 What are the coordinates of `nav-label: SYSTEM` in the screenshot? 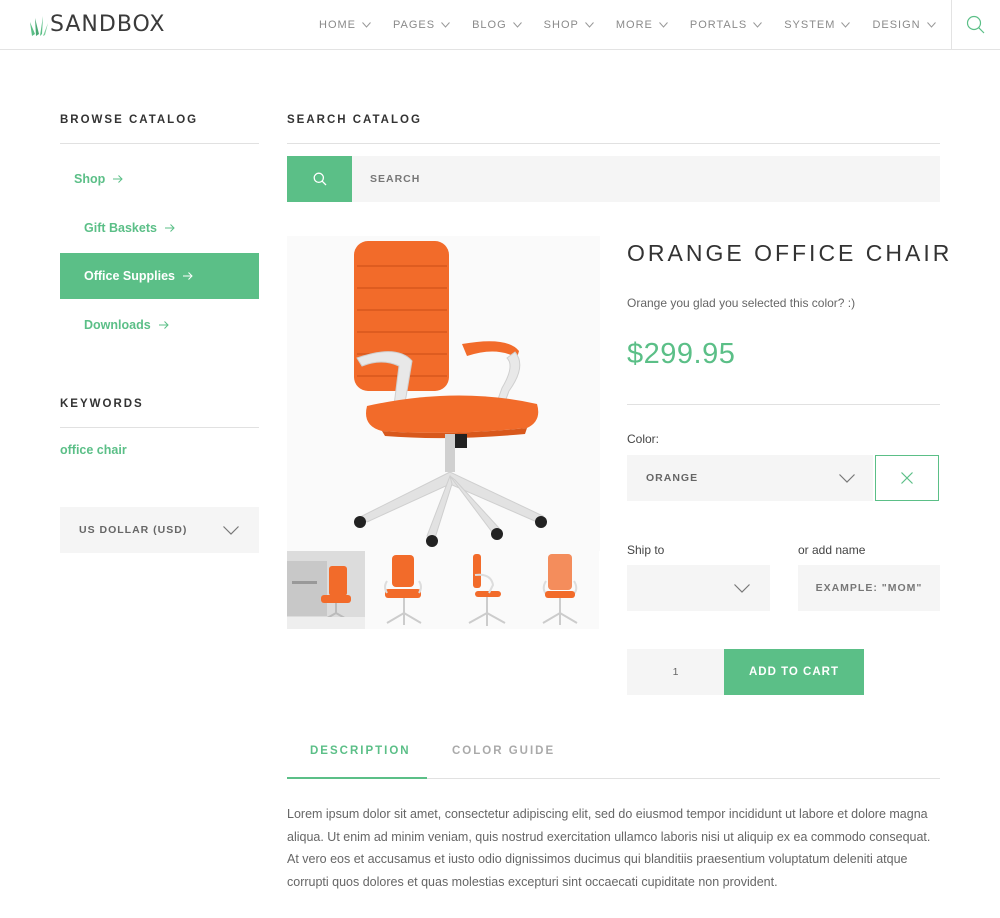 It's located at (810, 25).